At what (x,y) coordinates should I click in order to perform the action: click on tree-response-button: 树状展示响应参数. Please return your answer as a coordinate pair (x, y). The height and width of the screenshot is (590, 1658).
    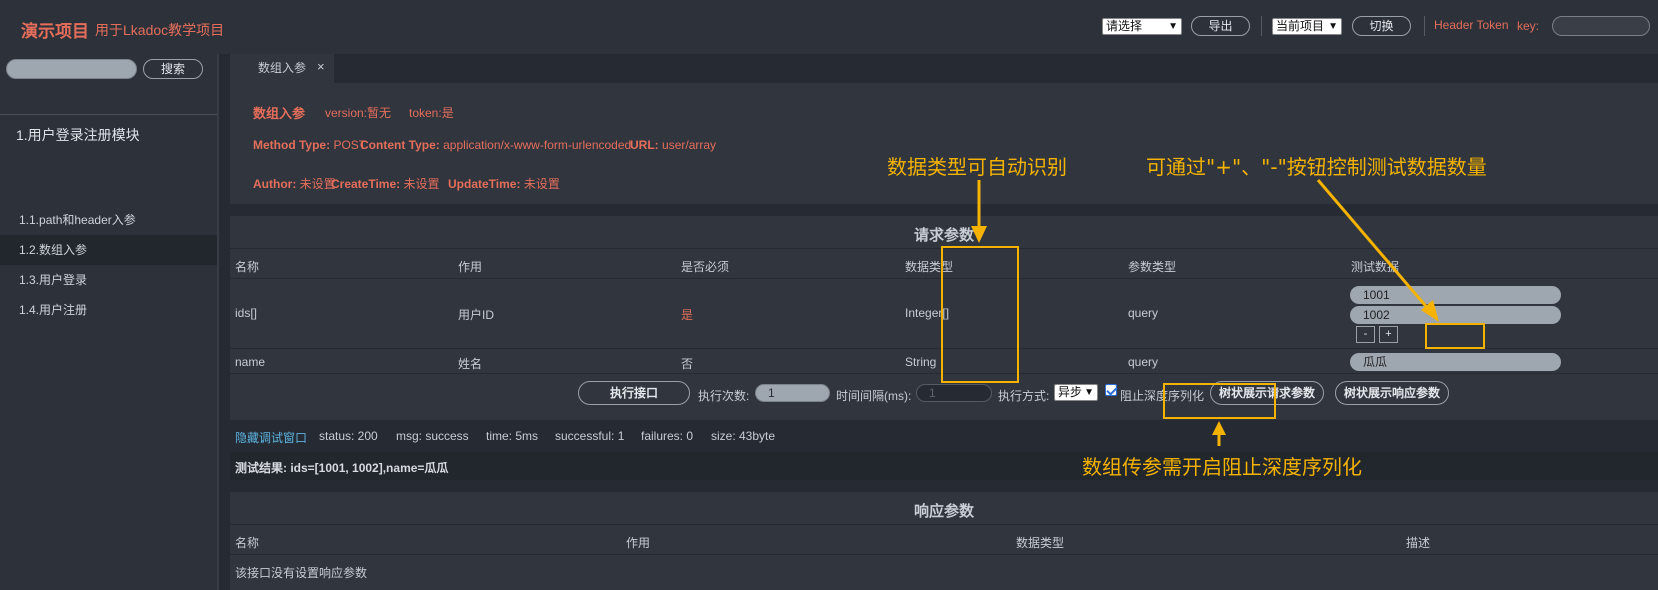
    Looking at the image, I should click on (1392, 393).